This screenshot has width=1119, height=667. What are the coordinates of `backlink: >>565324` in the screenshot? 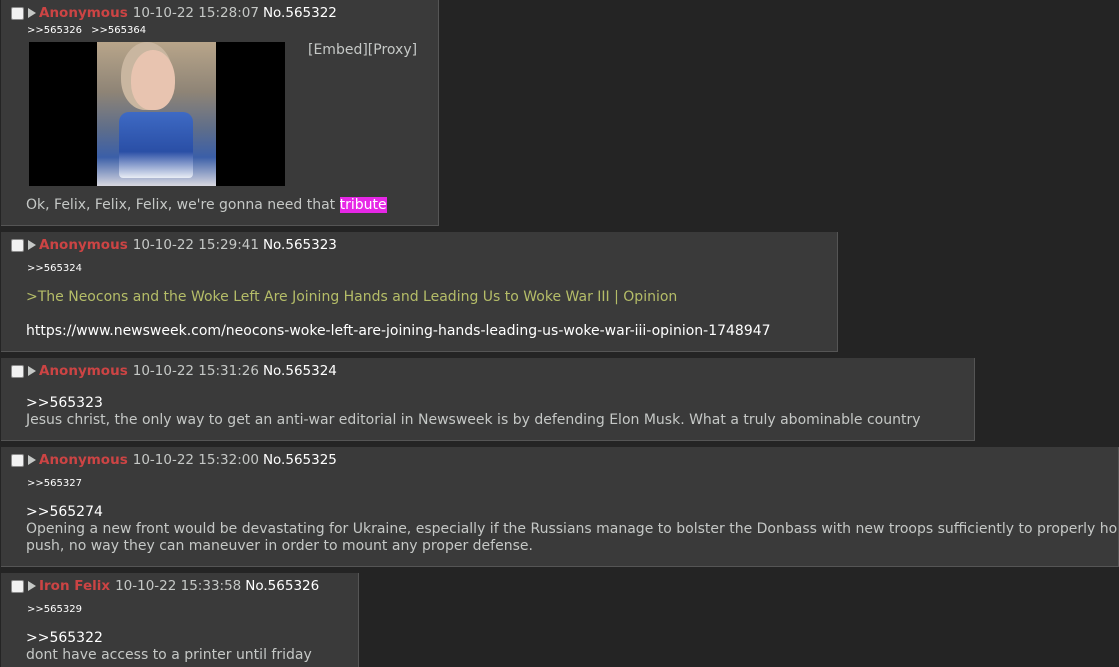 It's located at (54, 268).